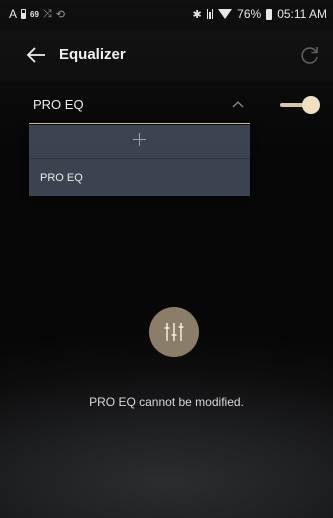 The image size is (333, 518). I want to click on toggle-thumb, so click(311, 105).